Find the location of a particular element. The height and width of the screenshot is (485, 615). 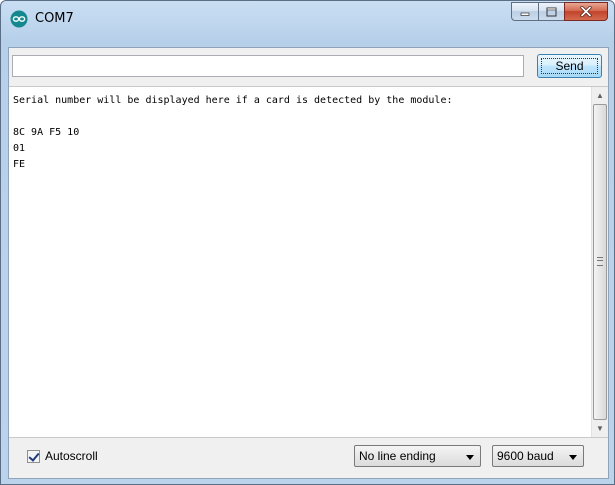

status-row: Autoscroll No line ending 9600 baud is located at coordinates (308, 457).